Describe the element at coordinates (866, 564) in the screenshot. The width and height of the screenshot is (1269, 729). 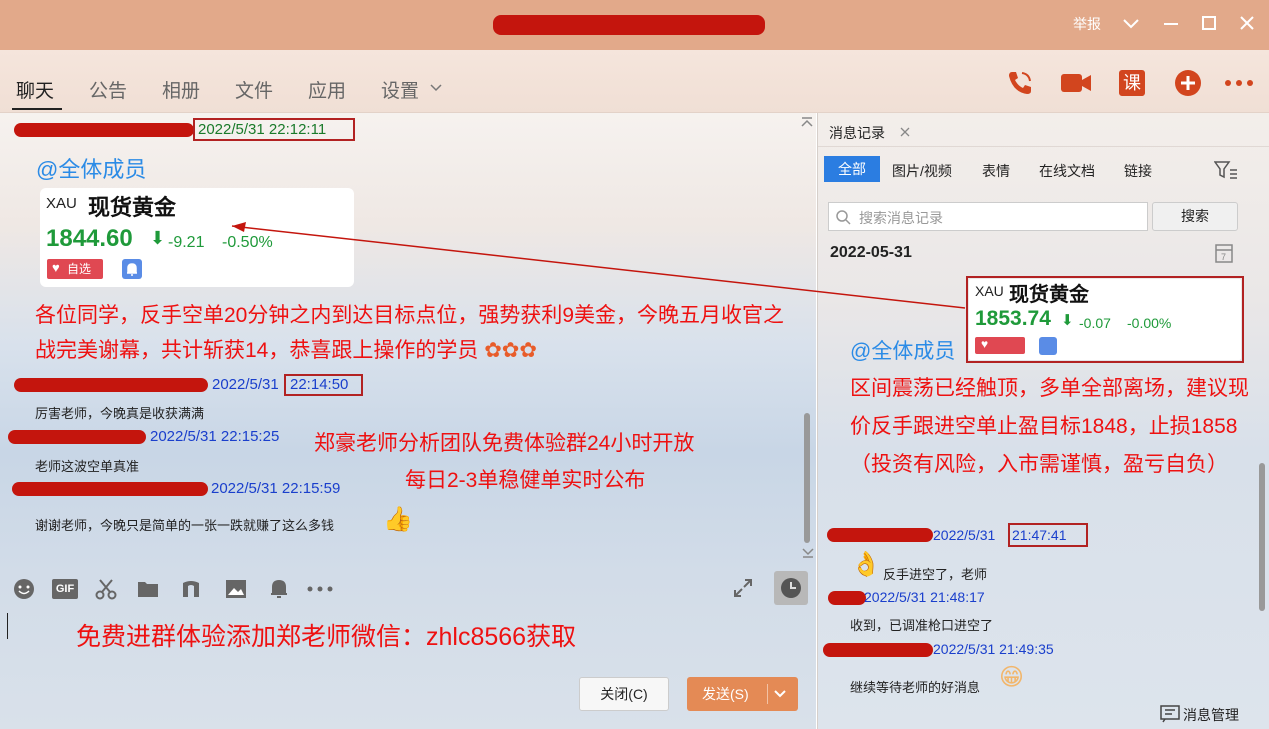
I see `ok-hand-emoji-icon: 👌` at that location.